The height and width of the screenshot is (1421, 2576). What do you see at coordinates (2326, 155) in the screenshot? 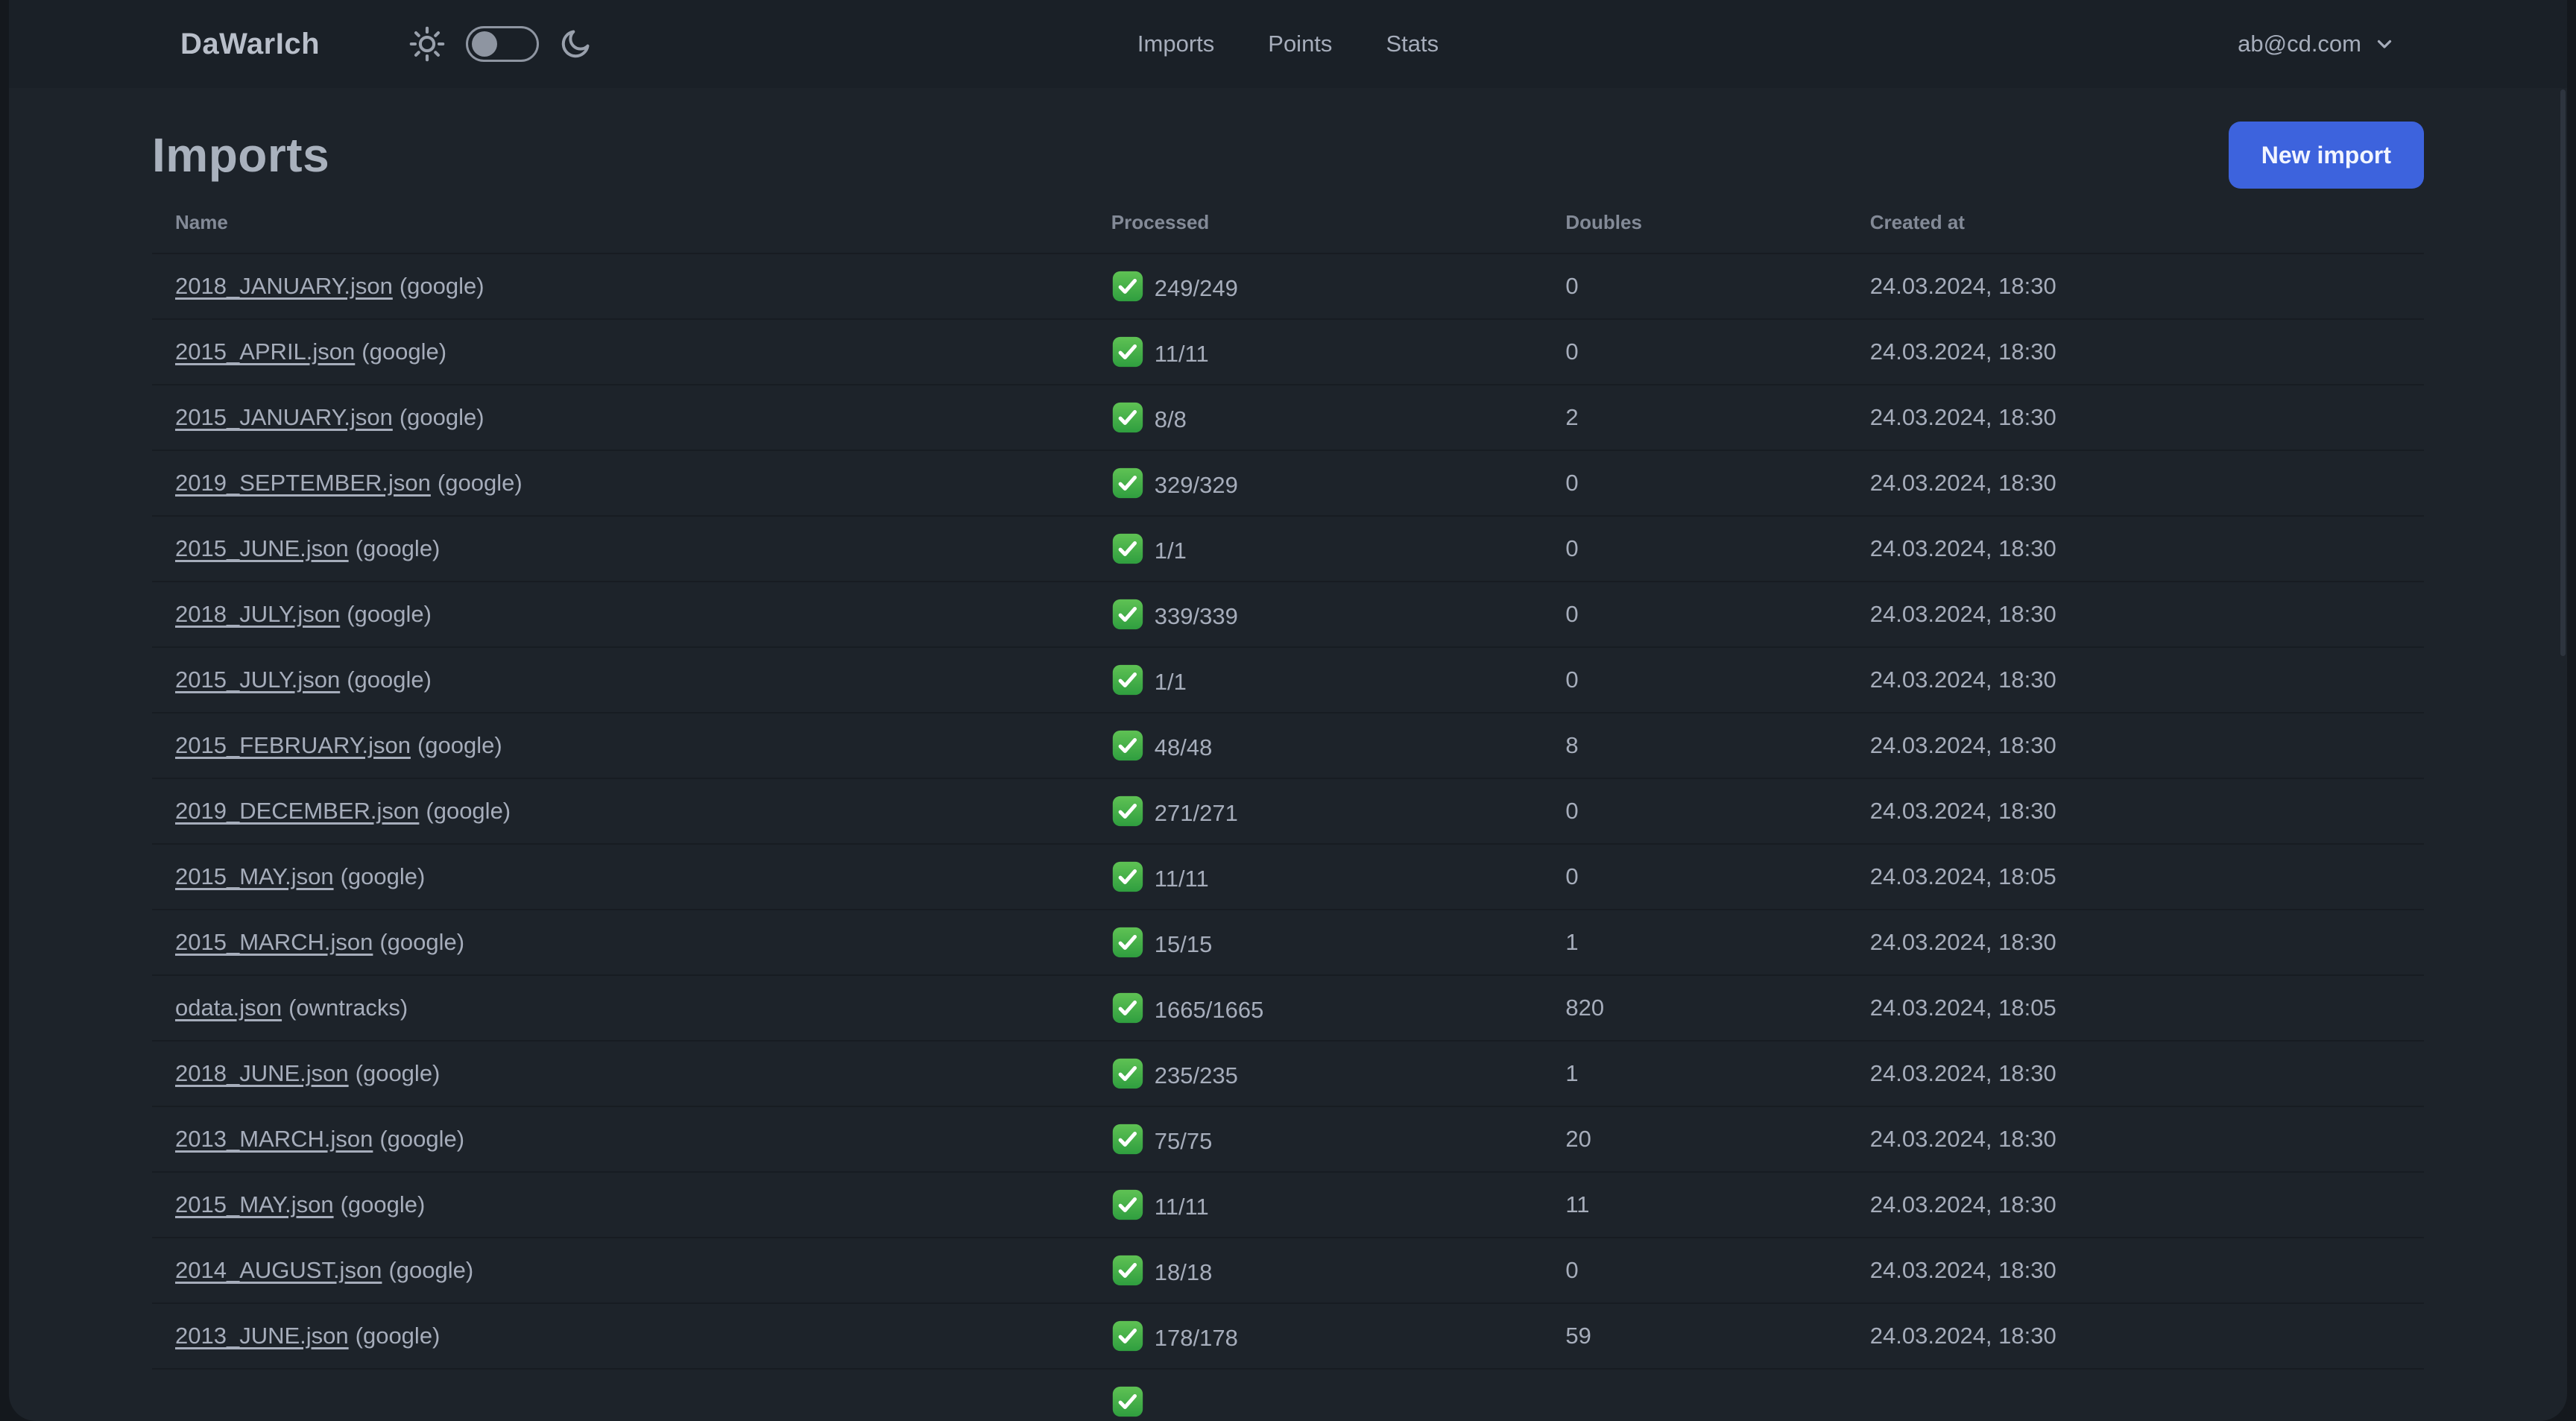
I see `new-import-button: New import` at bounding box center [2326, 155].